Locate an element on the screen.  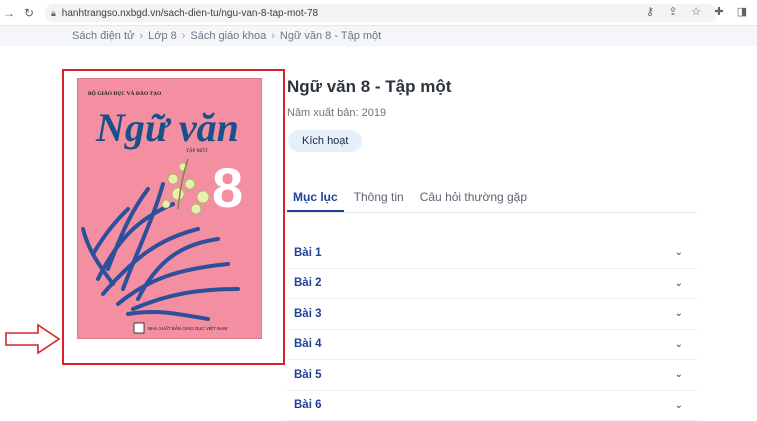
lesson-item: Bài 3 ⌄ is located at coordinates (492, 314).